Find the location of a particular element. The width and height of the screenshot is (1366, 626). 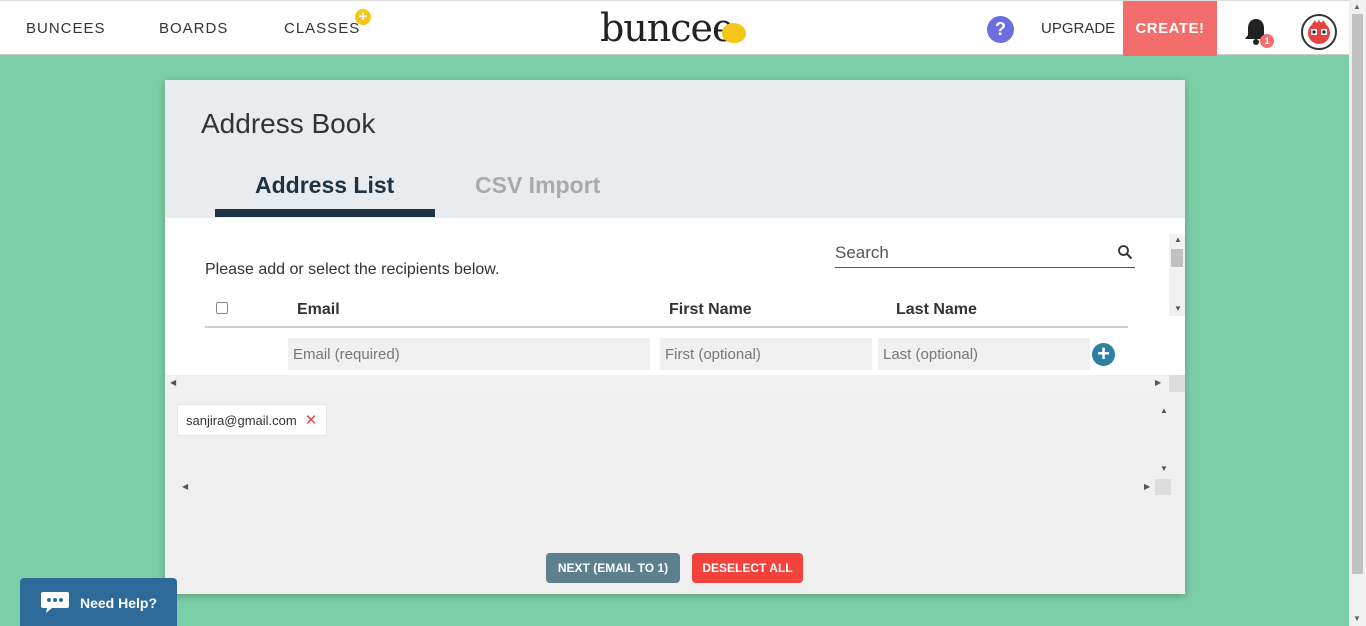

recipient-email: sanjira@gmail.com is located at coordinates (241, 420).